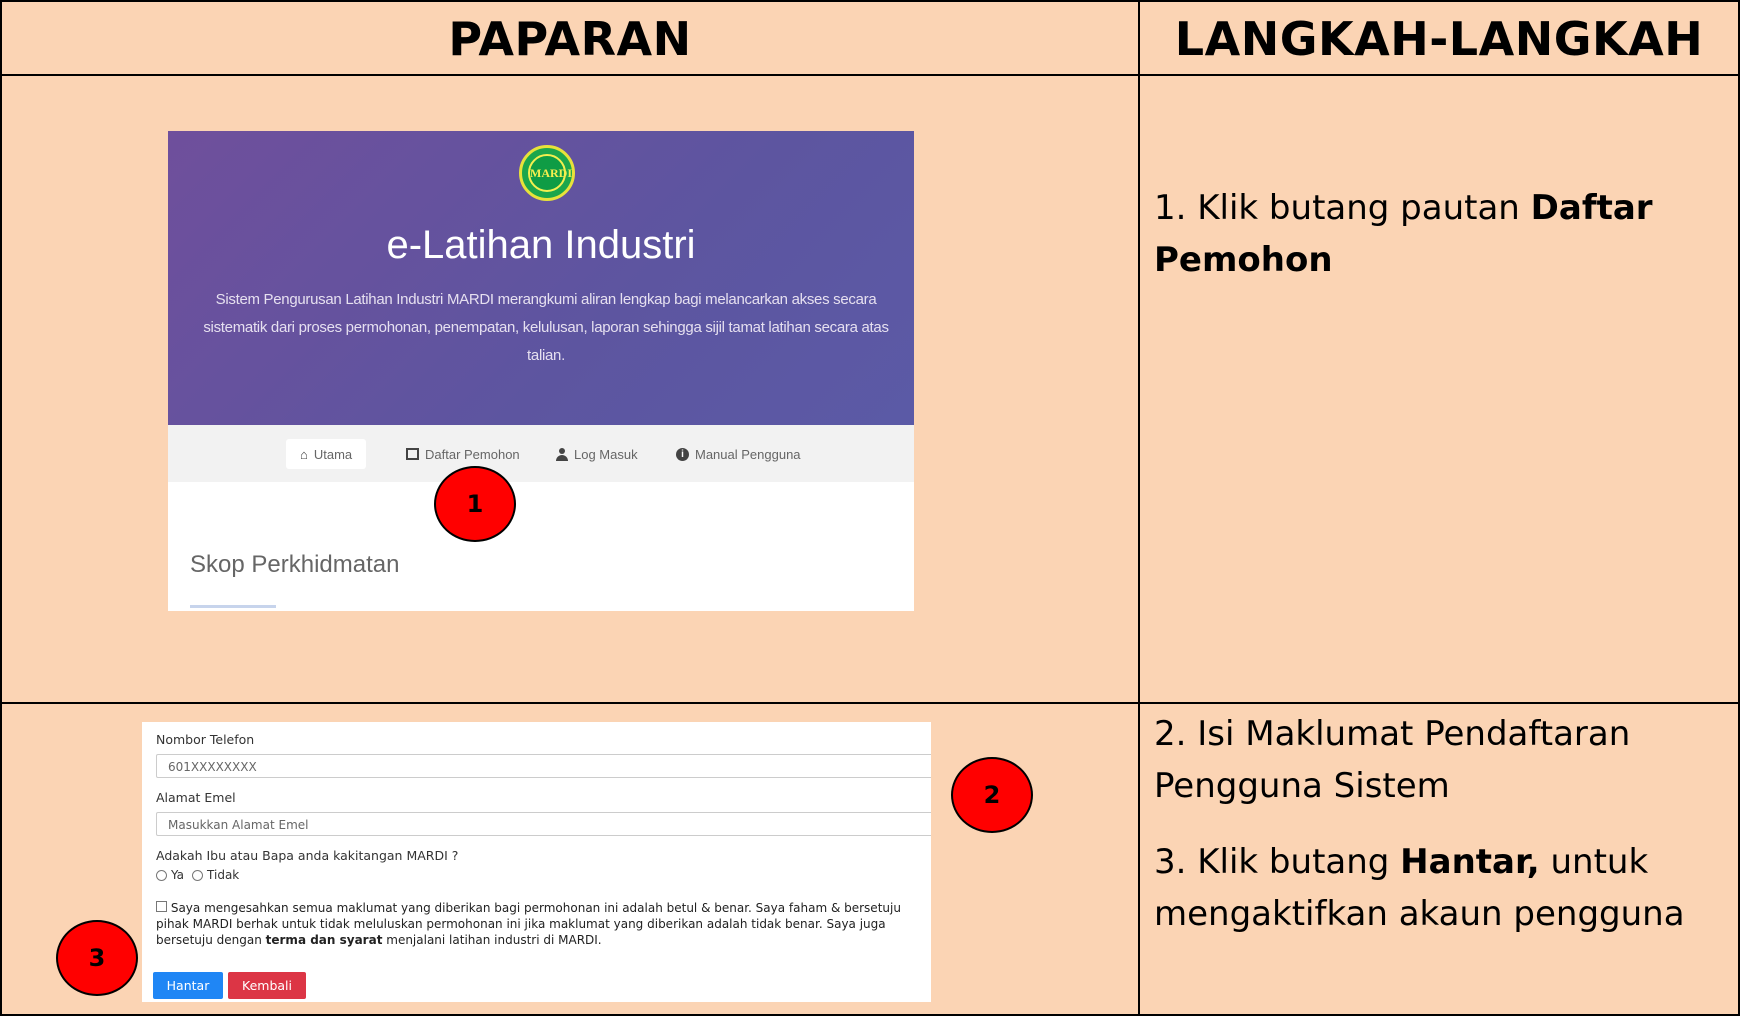  Describe the element at coordinates (1470, 862) in the screenshot. I see `step-3-bold: Hantar,` at that location.